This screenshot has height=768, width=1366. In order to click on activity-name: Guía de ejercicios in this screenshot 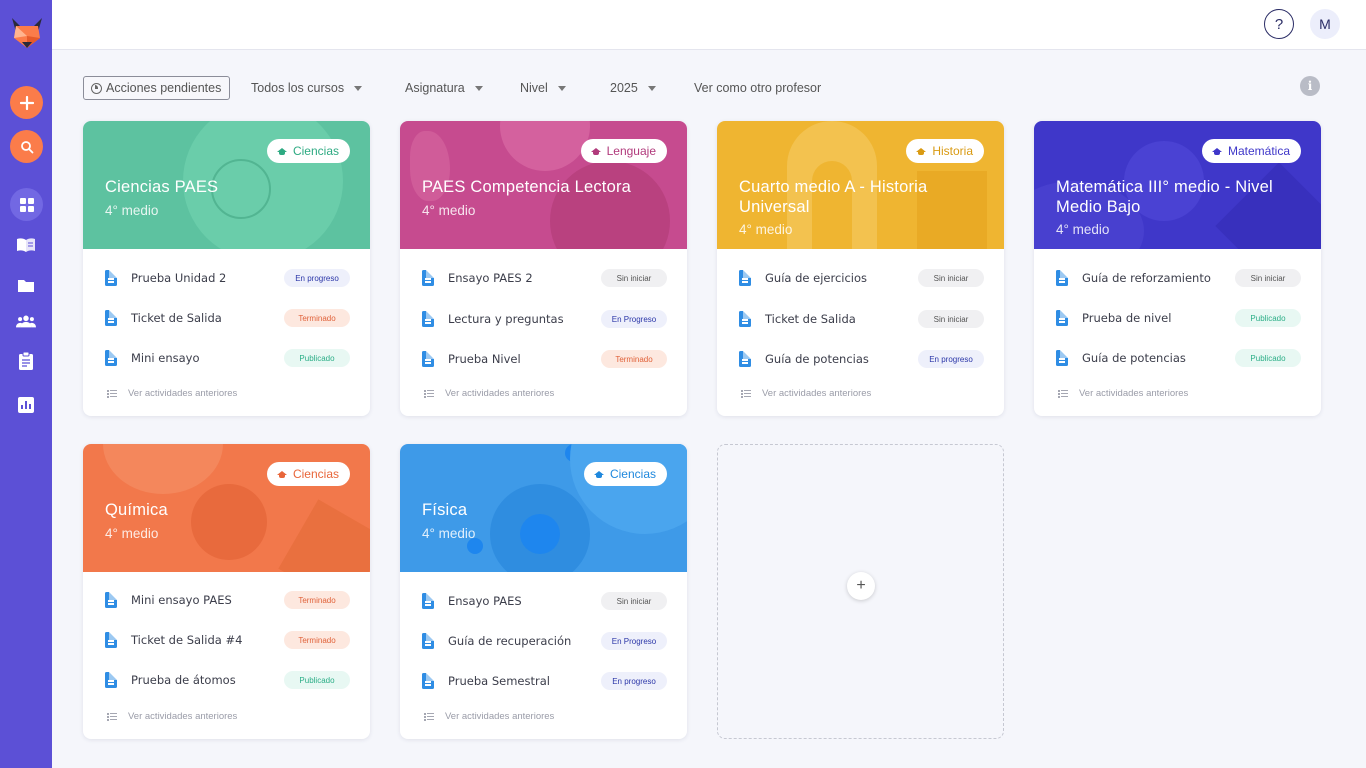, I will do `click(816, 278)`.